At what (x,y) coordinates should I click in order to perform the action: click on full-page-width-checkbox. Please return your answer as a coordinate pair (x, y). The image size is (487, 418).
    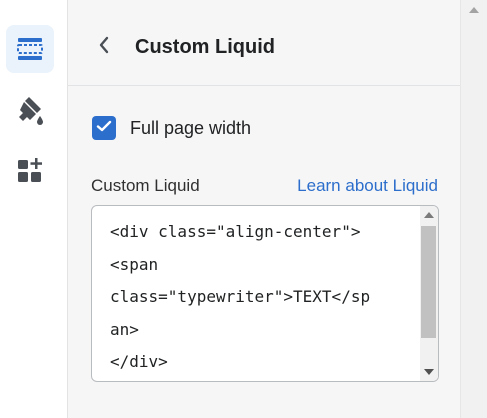
    Looking at the image, I should click on (104, 128).